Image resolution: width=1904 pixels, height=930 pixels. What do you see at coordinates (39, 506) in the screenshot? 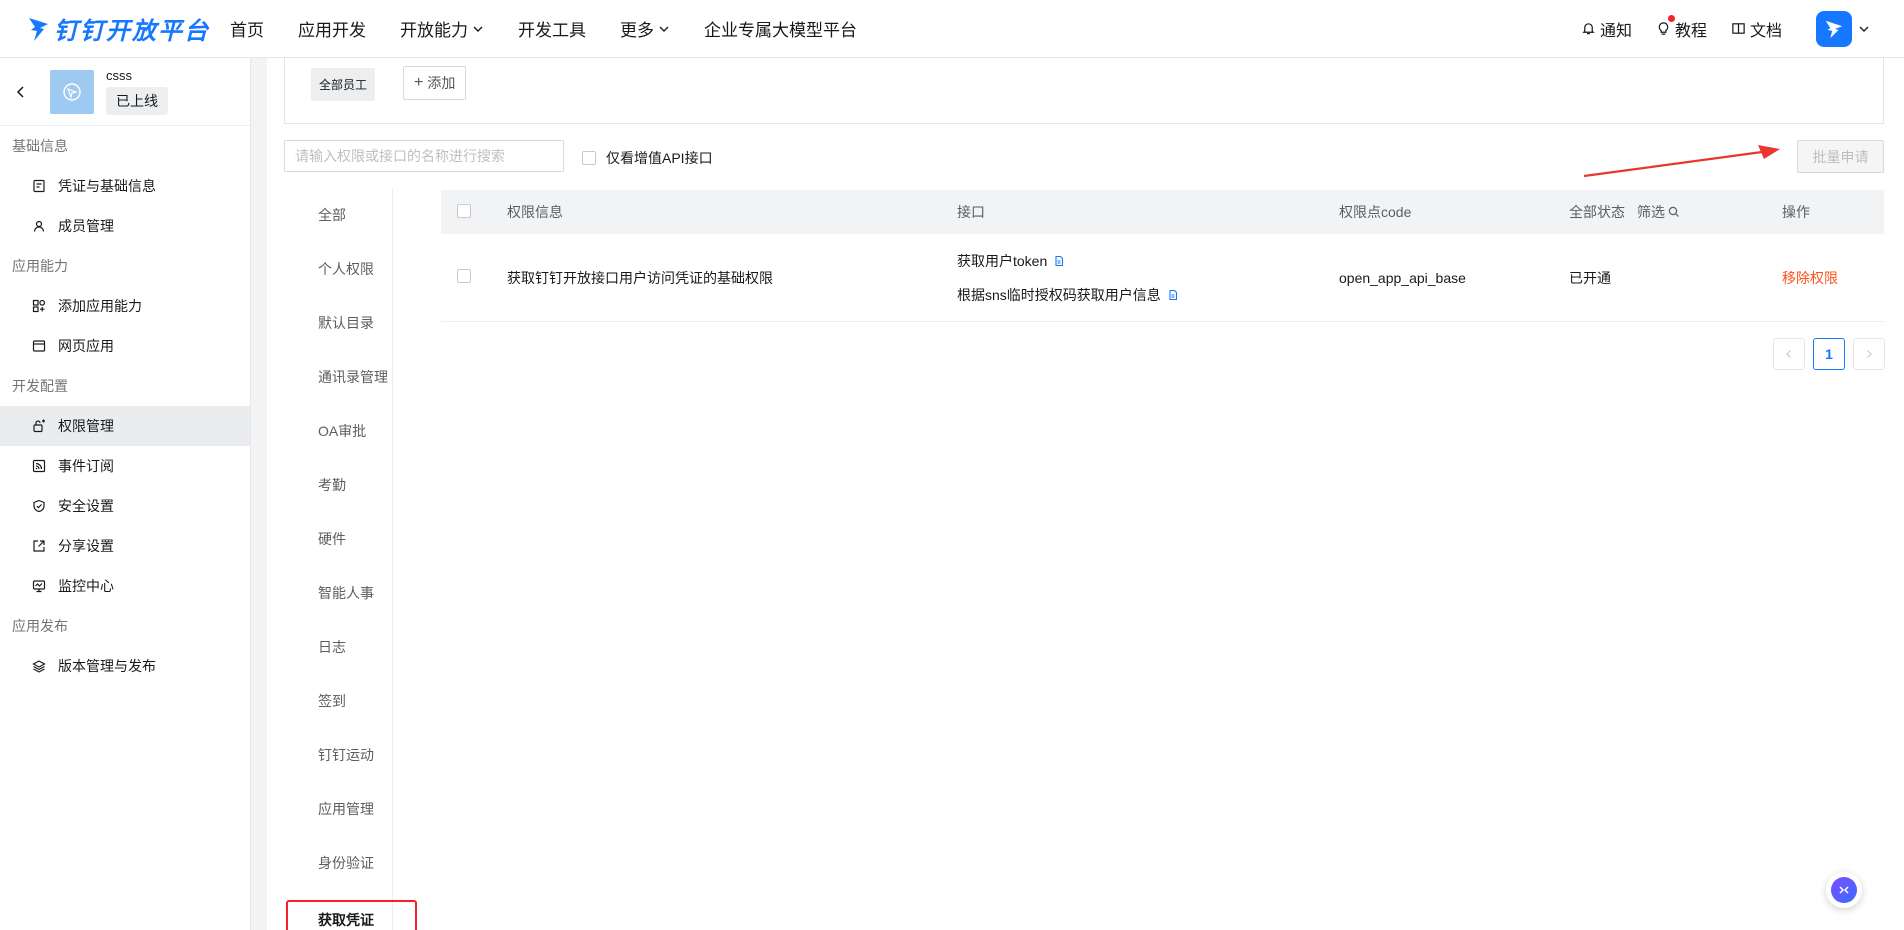
I see `shield-icon` at bounding box center [39, 506].